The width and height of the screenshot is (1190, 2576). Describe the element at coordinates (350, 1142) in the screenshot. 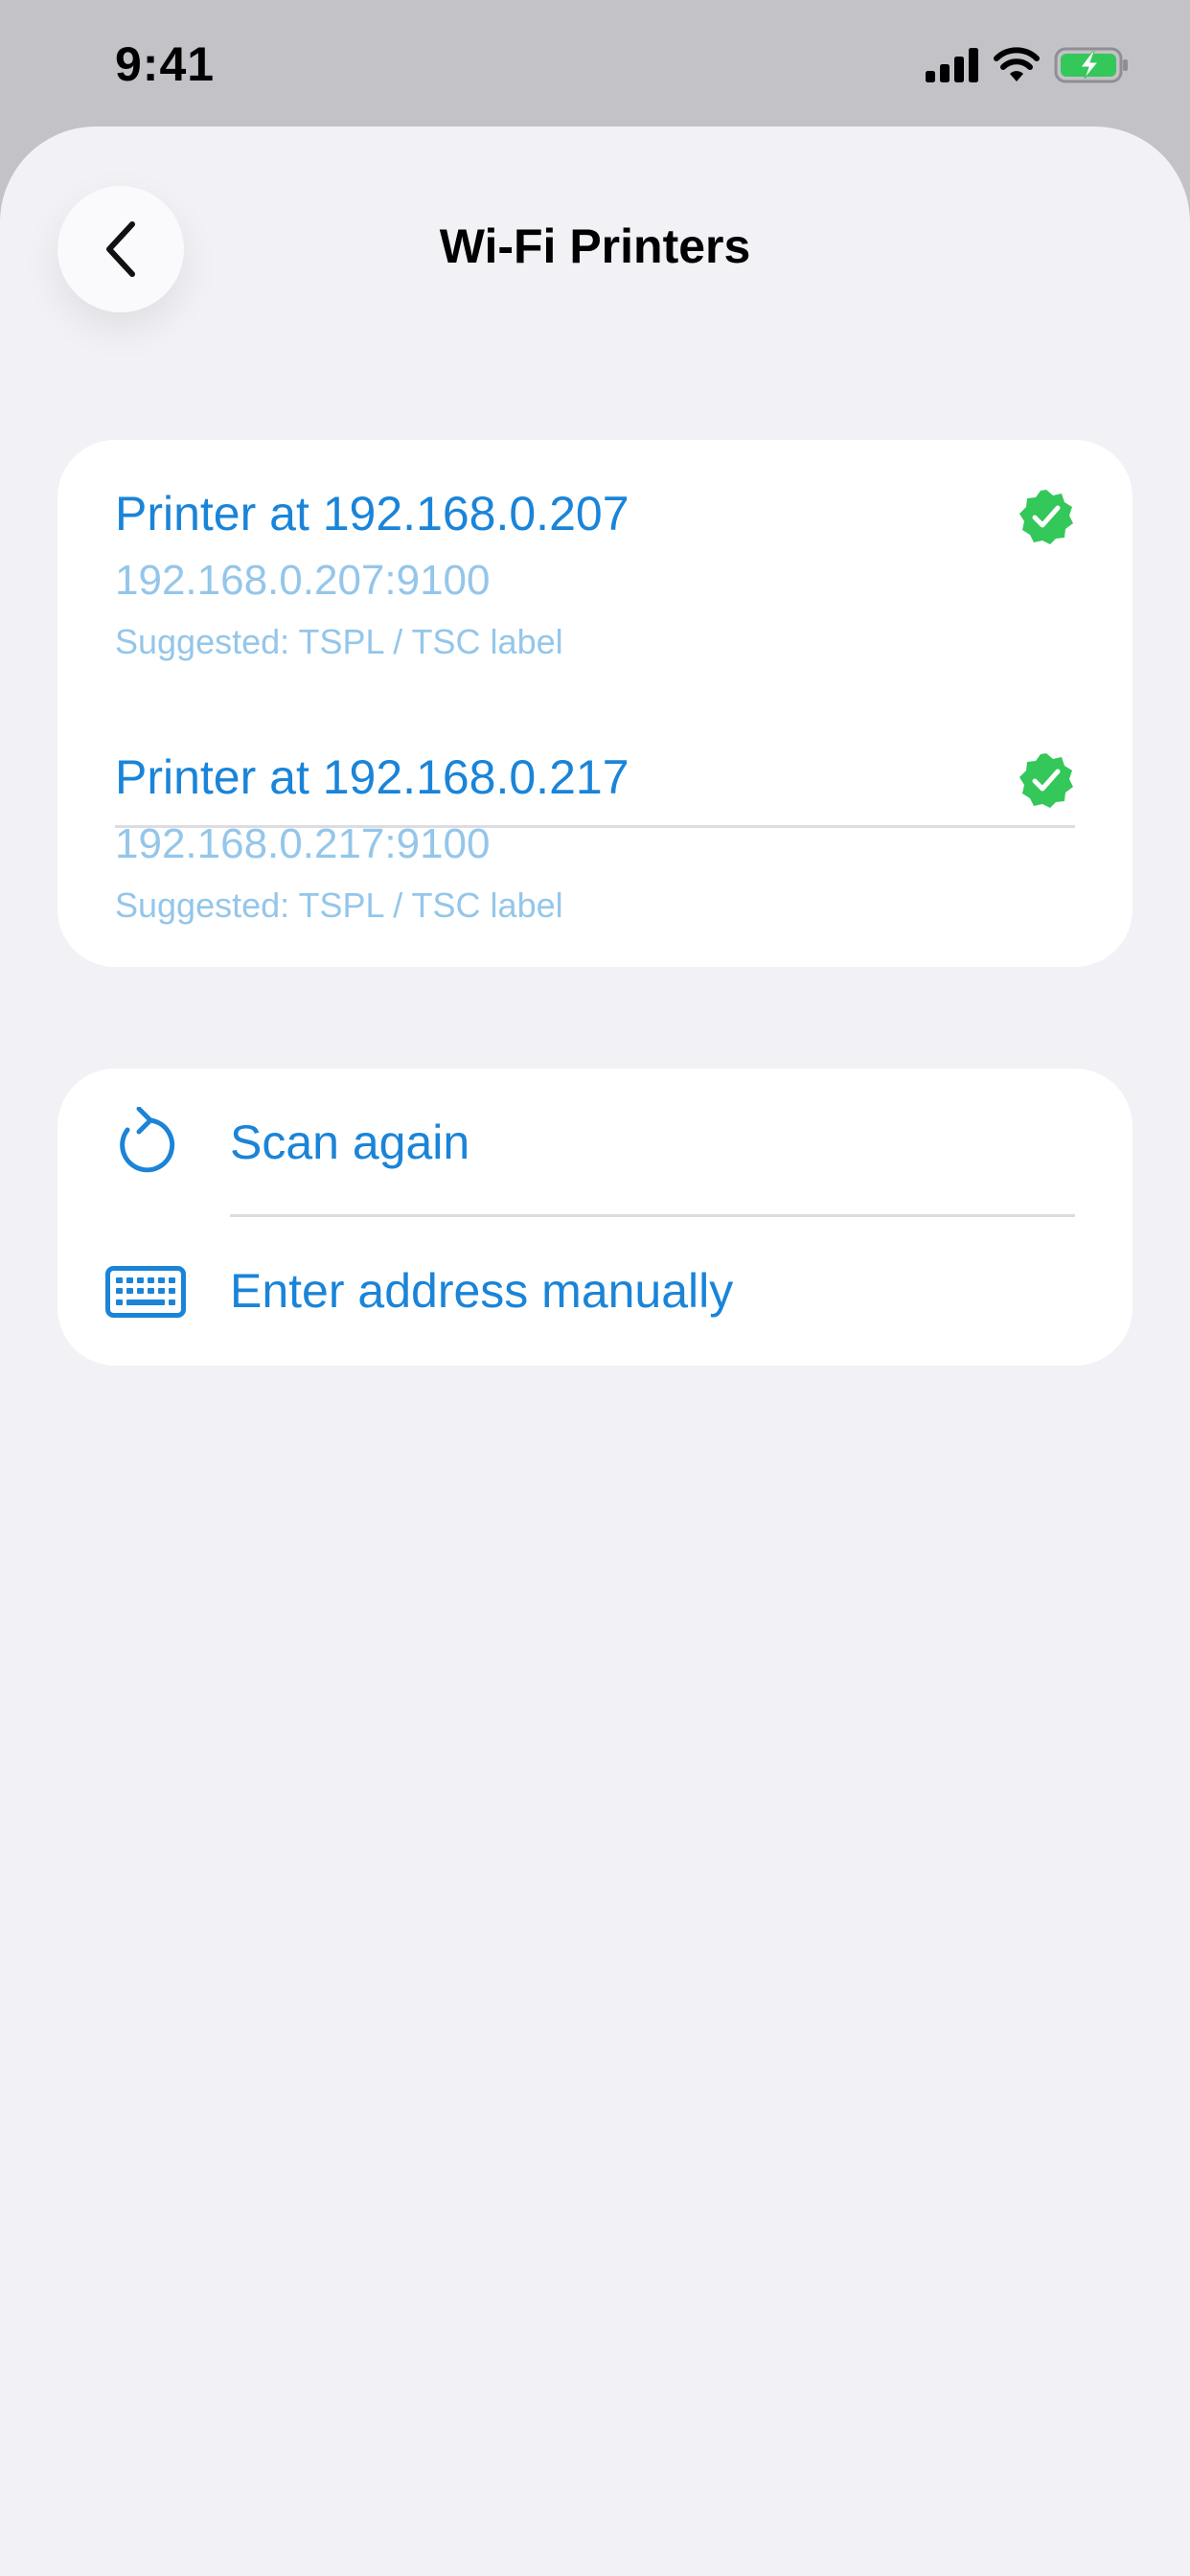

I see `scan-again-label: Scan again` at that location.